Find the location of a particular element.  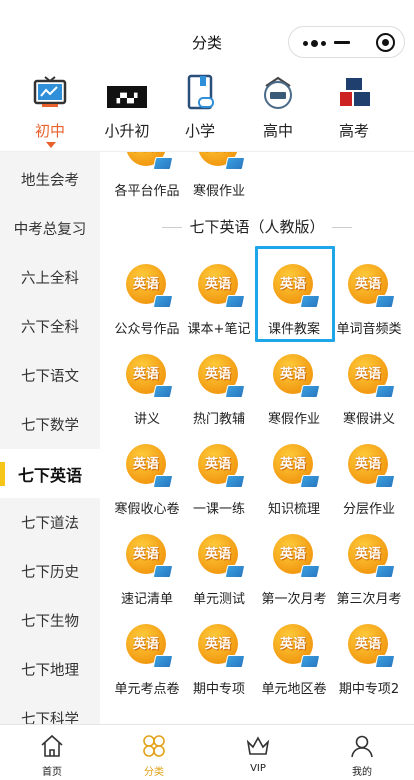

grid-item: 英语 知识梳理 is located at coordinates (294, 483).